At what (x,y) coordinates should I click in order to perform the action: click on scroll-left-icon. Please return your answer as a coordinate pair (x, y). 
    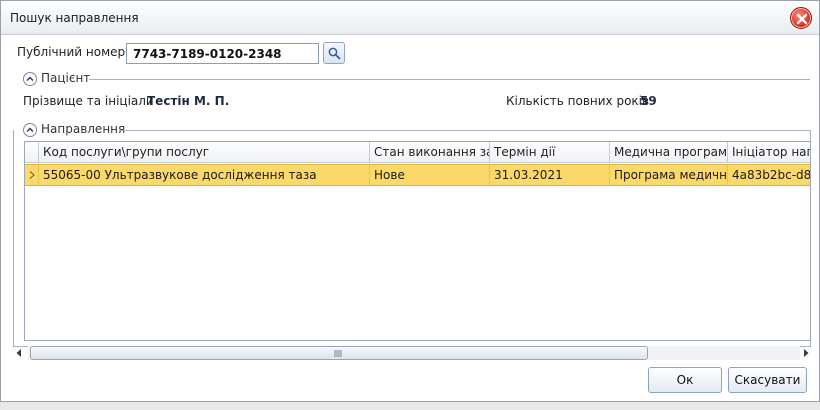
    Looking at the image, I should click on (19, 353).